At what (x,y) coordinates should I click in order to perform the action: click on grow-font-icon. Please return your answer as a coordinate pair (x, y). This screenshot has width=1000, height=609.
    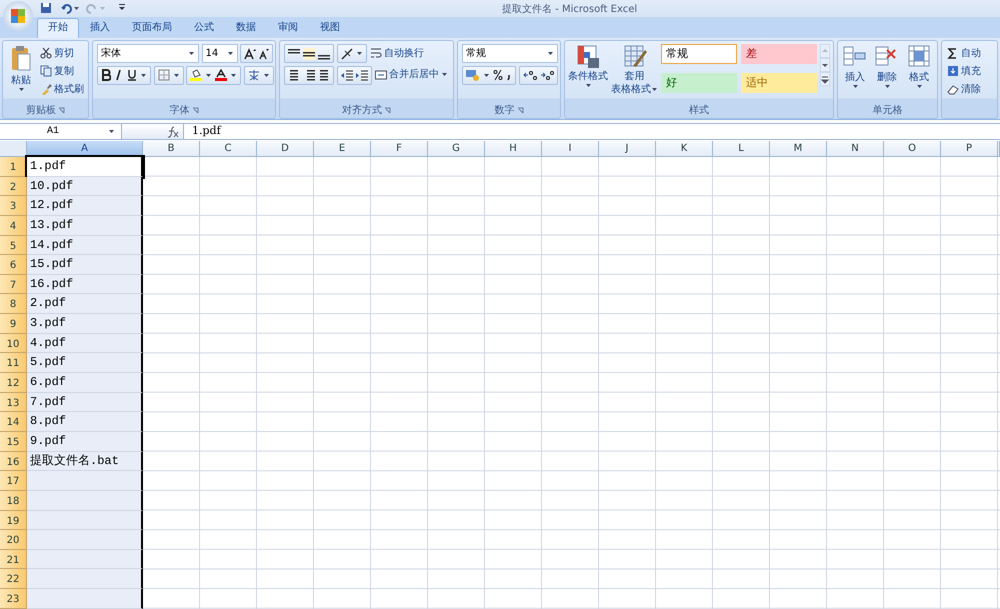
    Looking at the image, I should click on (250, 54).